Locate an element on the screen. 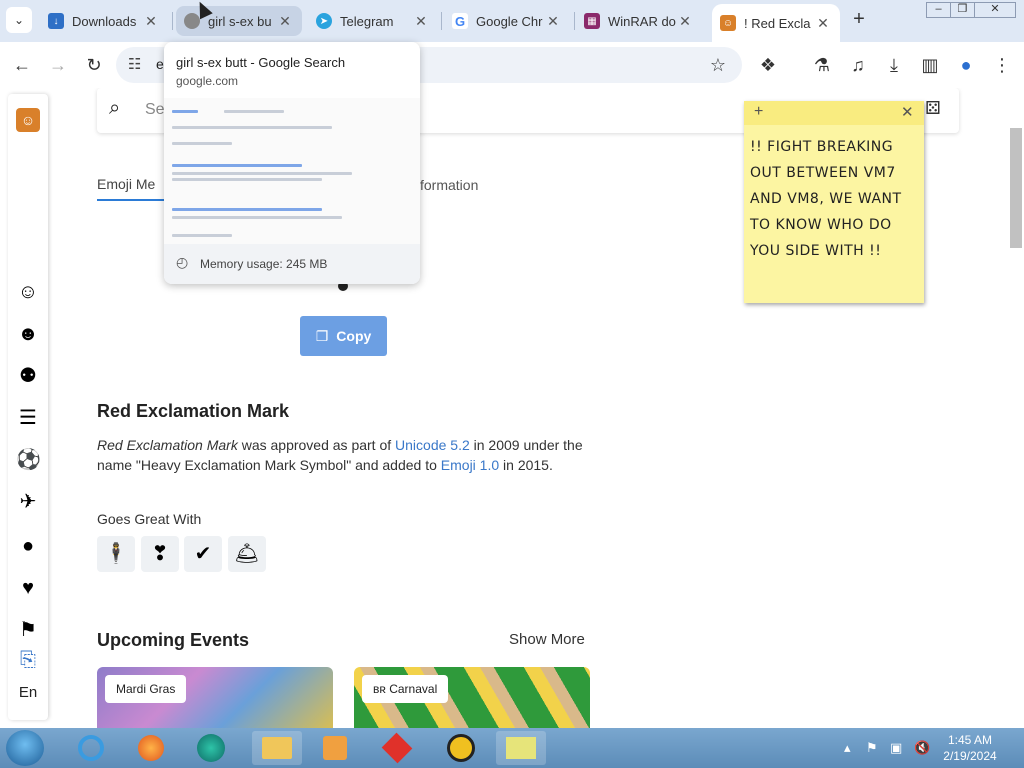  section-title: Red Exclamation Mark is located at coordinates (193, 411).